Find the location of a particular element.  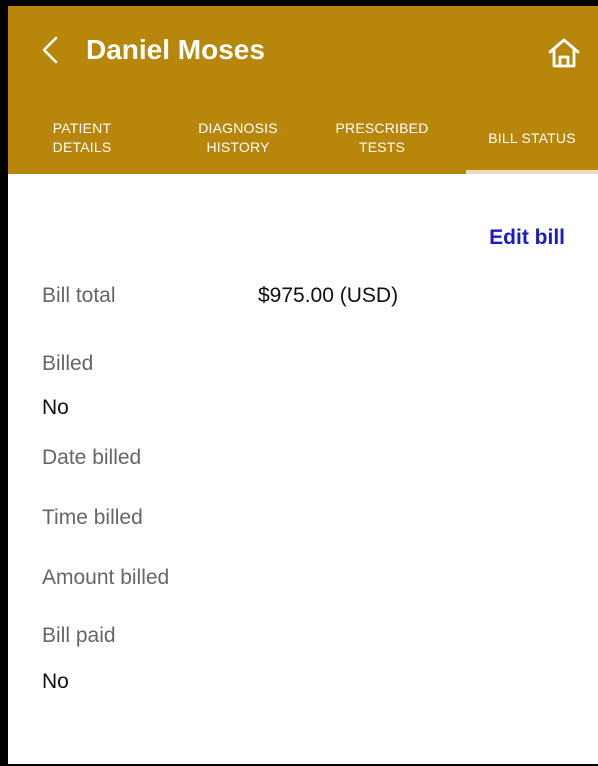

tab-label: DIAGNOSIS HISTORY is located at coordinates (238, 137).